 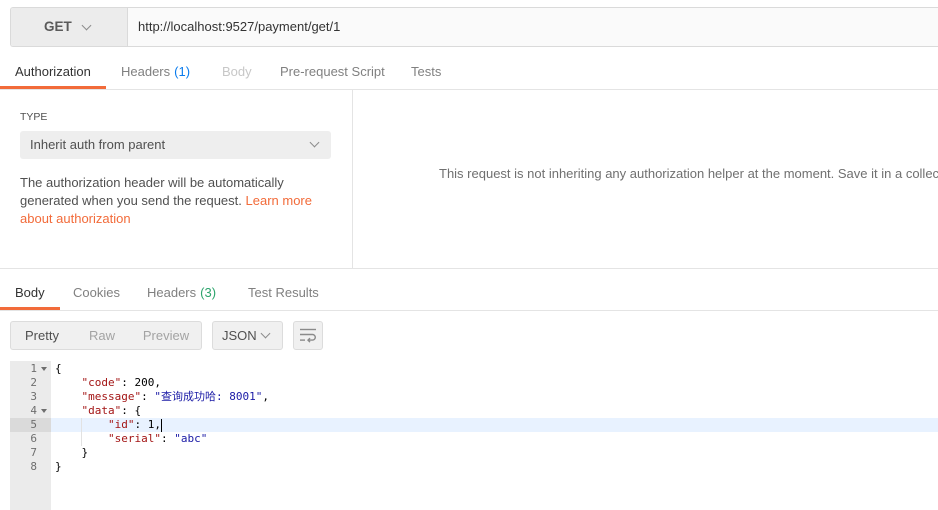 I want to click on line-number: 8, so click(x=30, y=467).